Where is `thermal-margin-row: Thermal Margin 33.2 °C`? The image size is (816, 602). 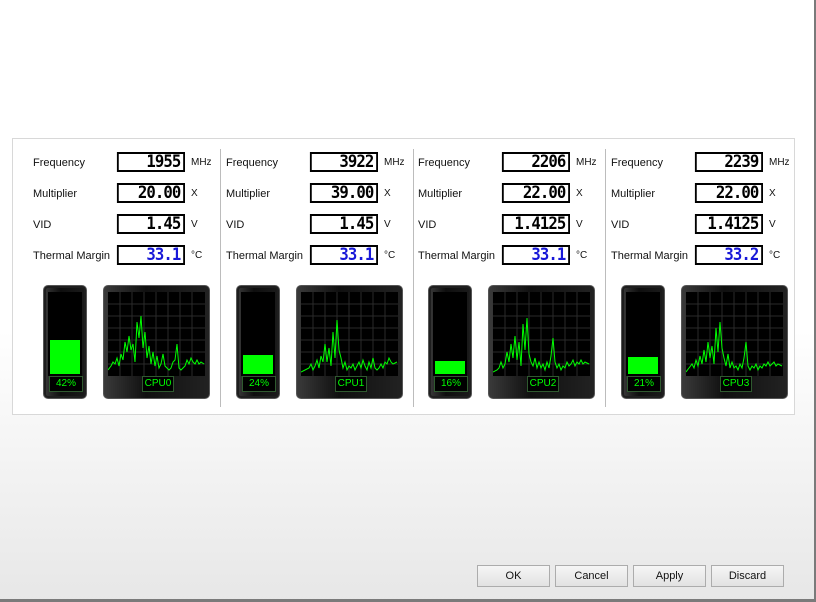
thermal-margin-row: Thermal Margin 33.2 °C is located at coordinates (687, 257).